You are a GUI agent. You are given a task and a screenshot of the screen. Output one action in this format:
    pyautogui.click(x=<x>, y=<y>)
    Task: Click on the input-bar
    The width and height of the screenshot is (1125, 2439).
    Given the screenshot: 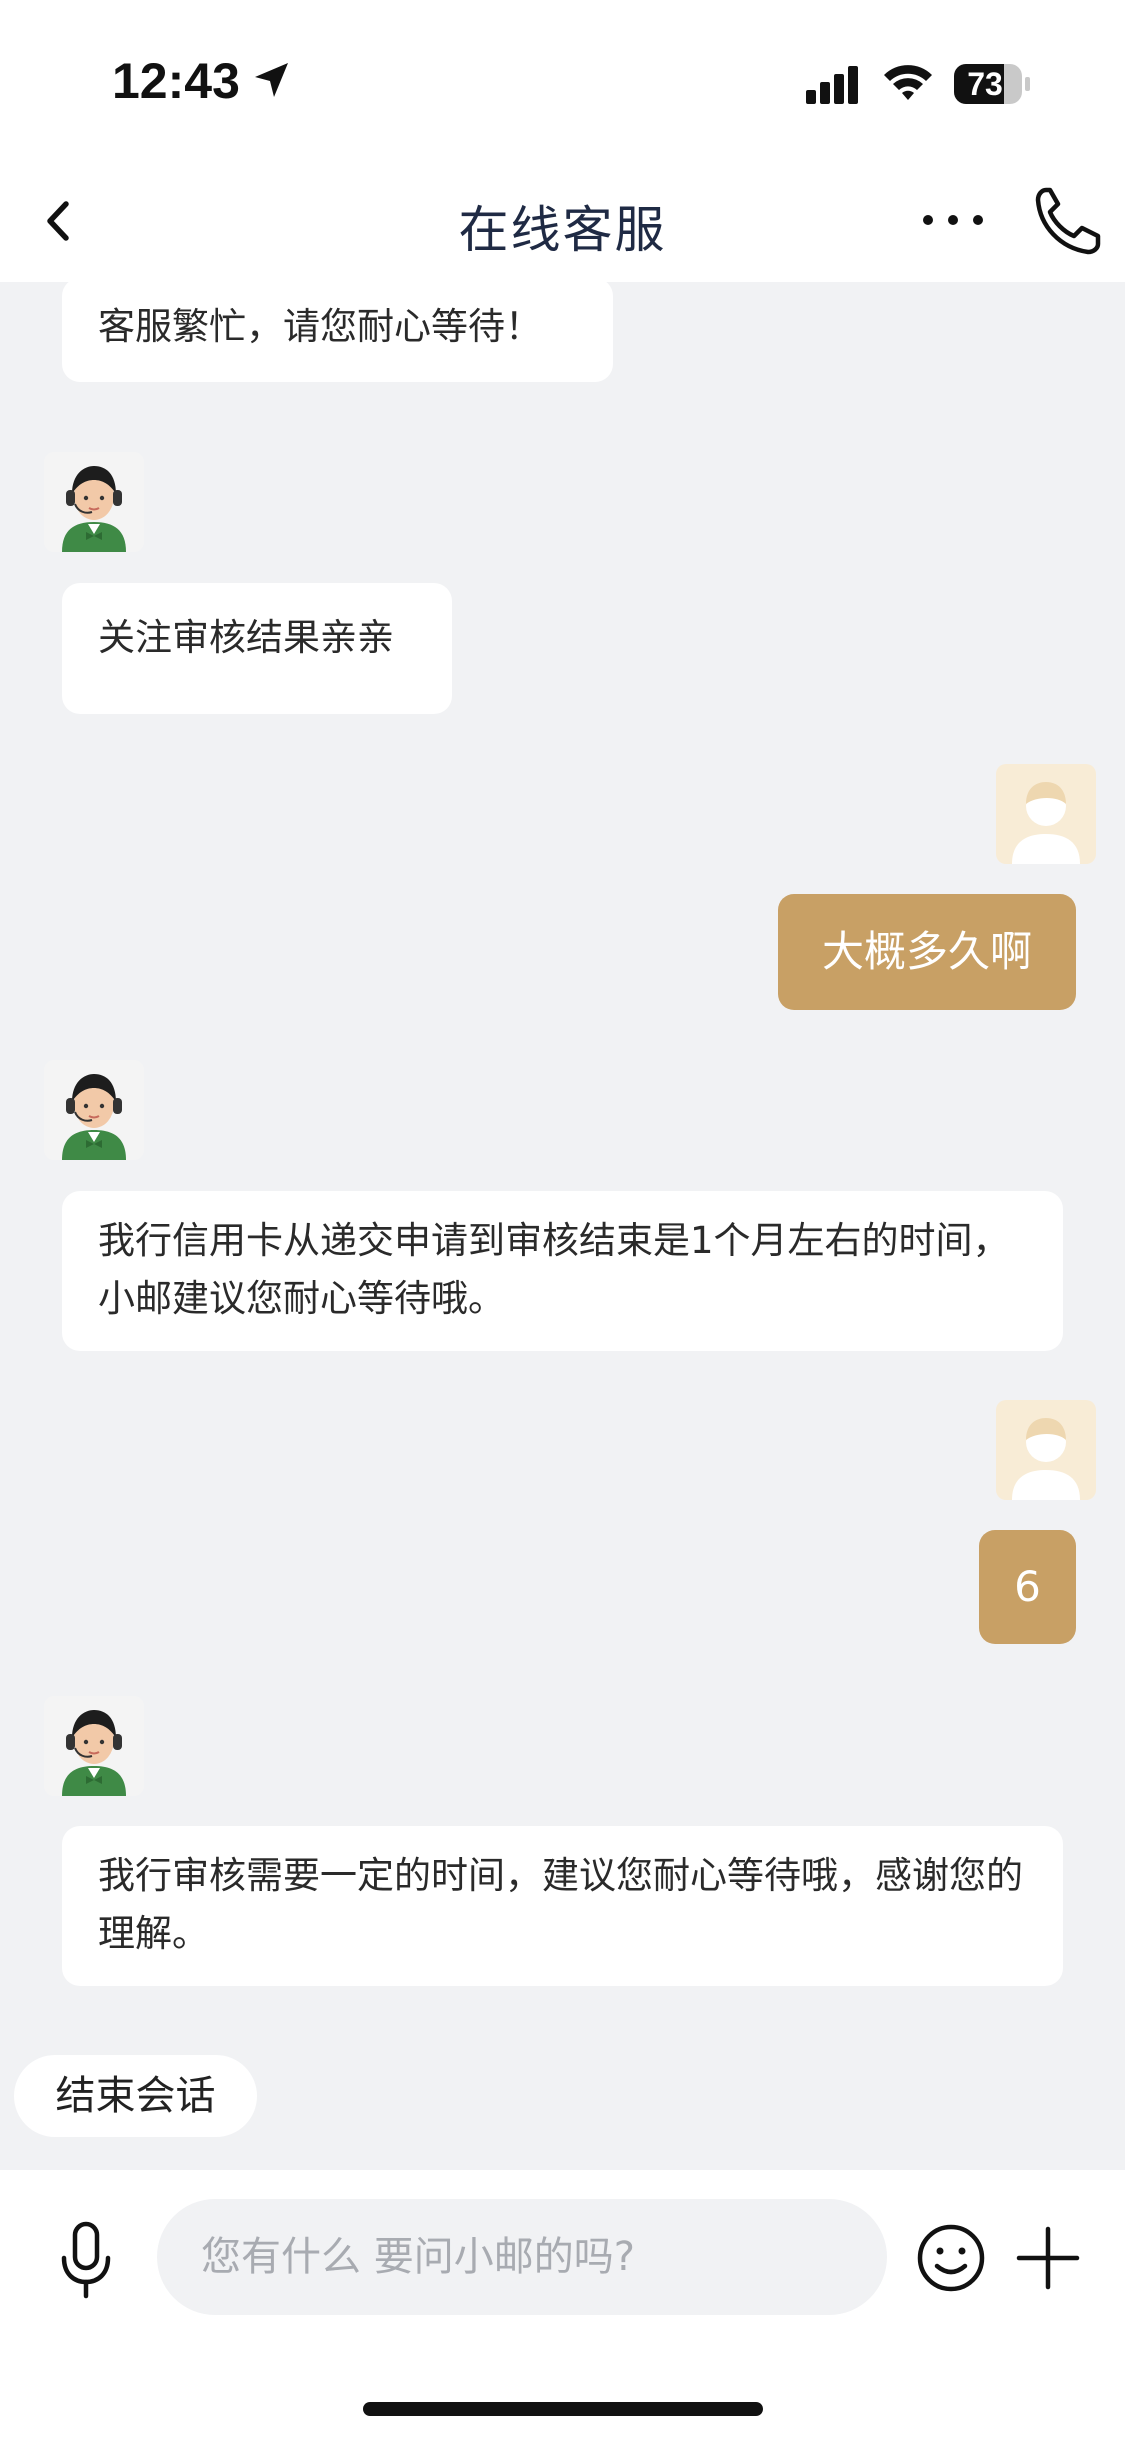 What is the action you would take?
    pyautogui.click(x=562, y=2304)
    